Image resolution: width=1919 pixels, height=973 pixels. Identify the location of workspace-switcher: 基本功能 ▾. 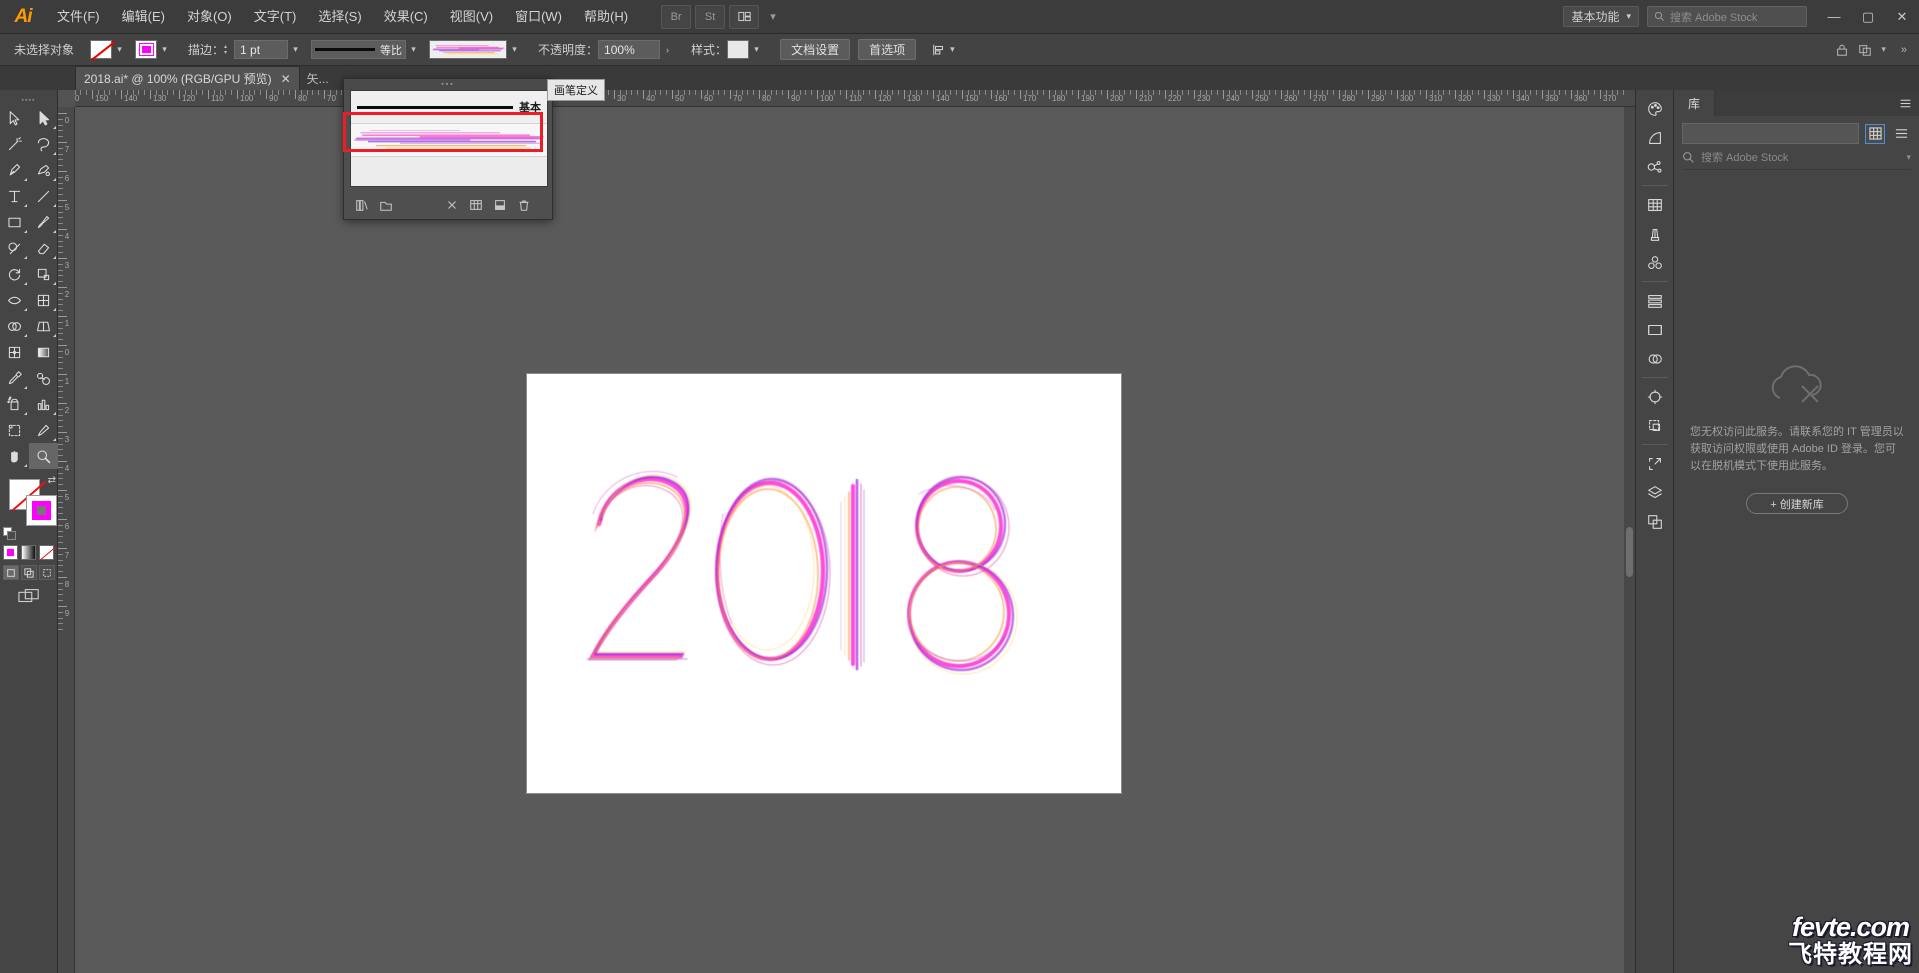
(1601, 16).